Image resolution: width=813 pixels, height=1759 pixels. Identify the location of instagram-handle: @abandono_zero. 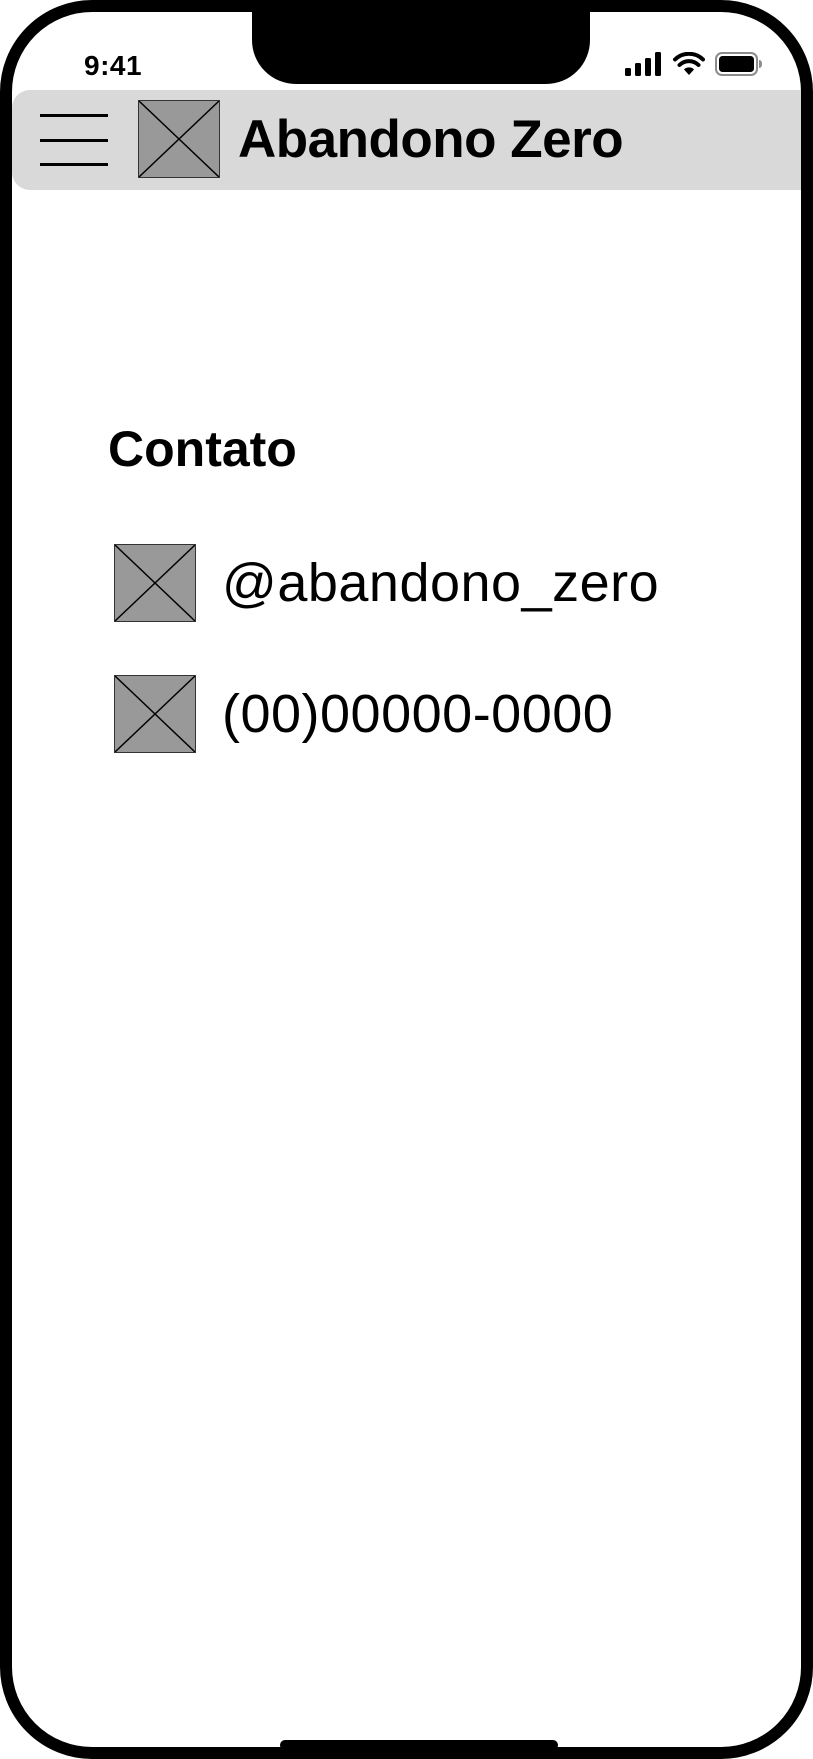
(441, 583).